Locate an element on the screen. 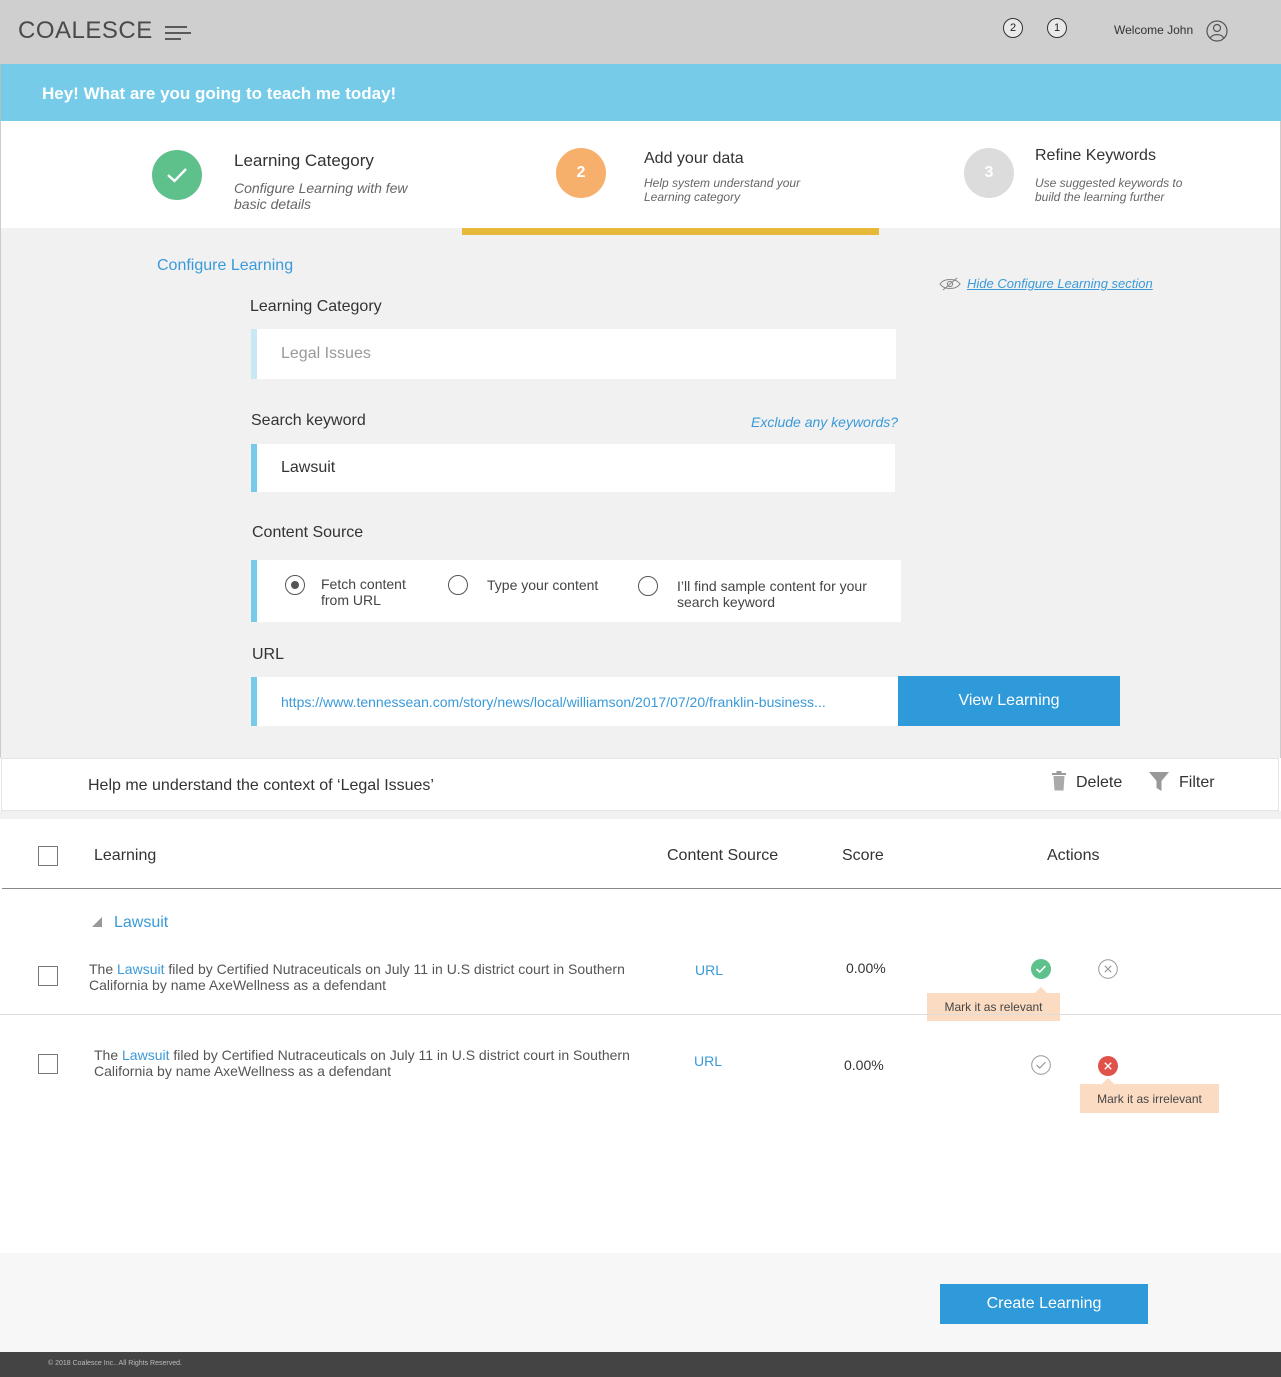 This screenshot has width=1281, height=1377. radio-label-type-content: Type your content is located at coordinates (543, 585).